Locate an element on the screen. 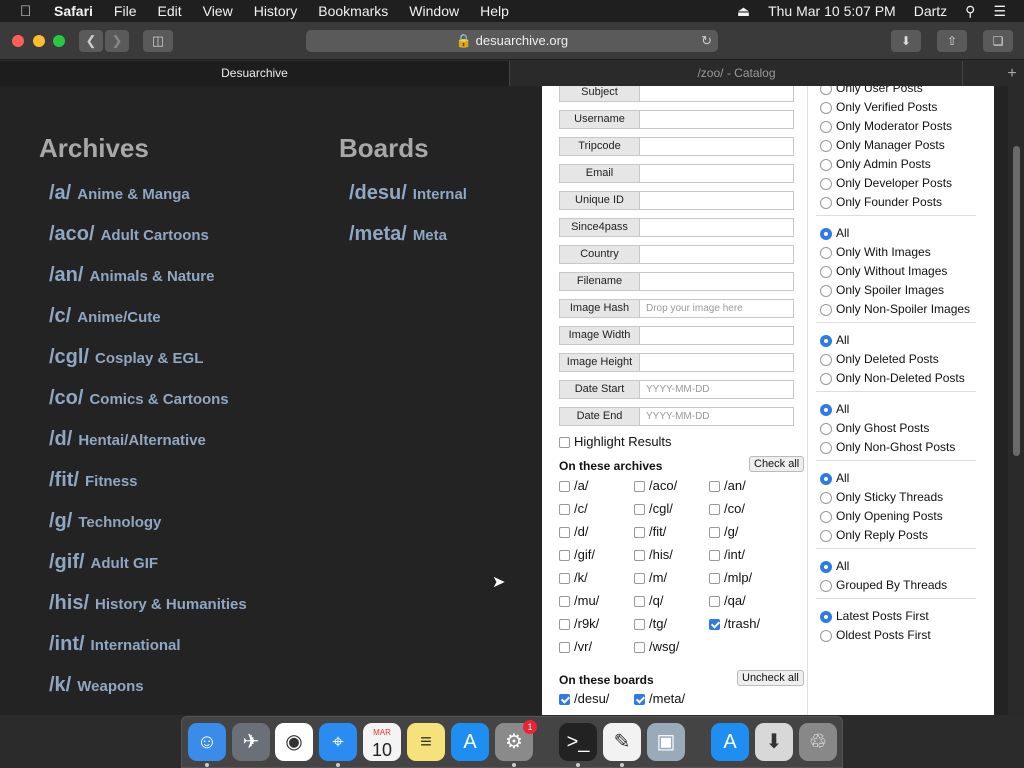  archive-link: /fit/Fitness is located at coordinates (93, 480).